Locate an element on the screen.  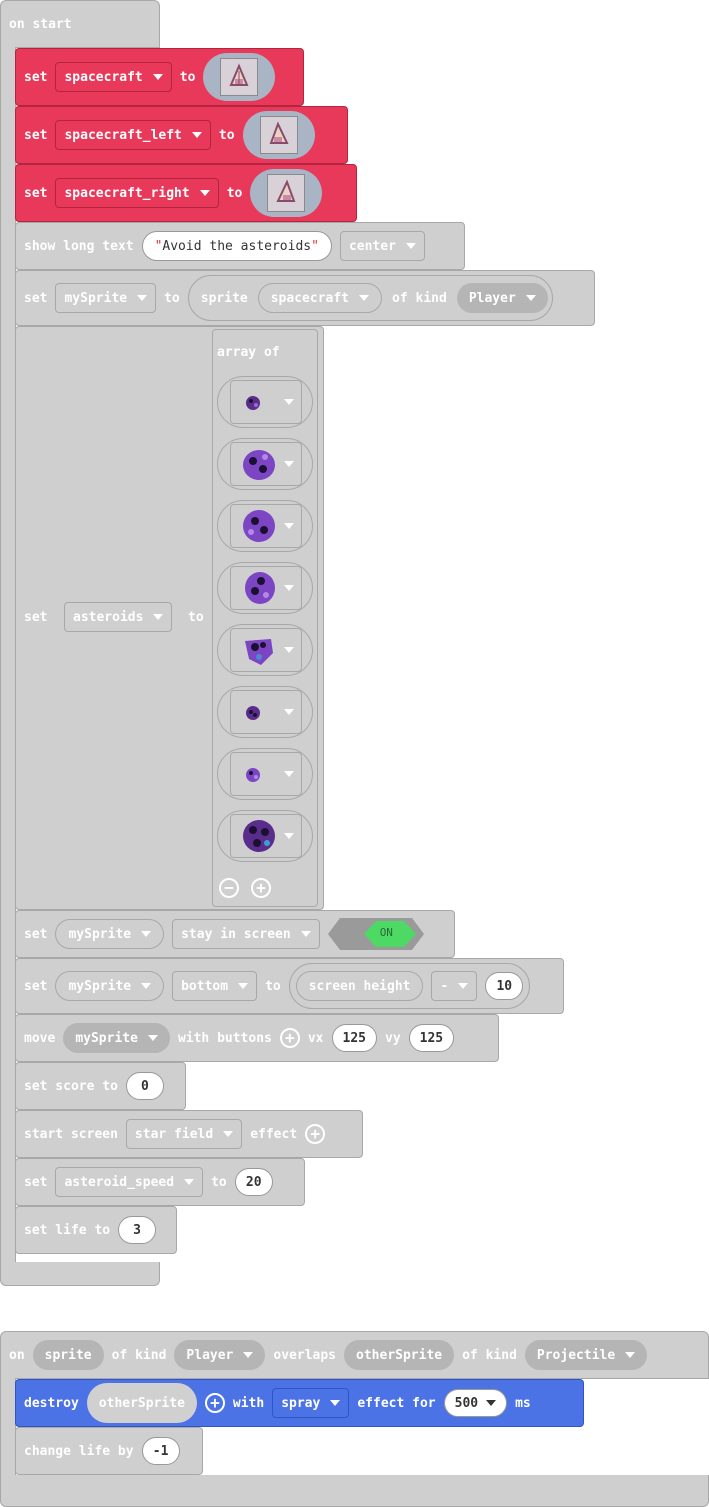
kind-dropdown: Projectile is located at coordinates (586, 1355).